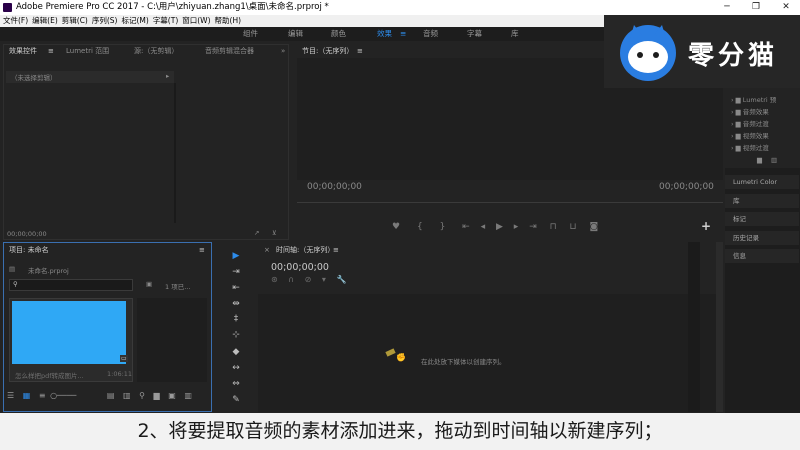 This screenshot has height=450, width=800. Describe the element at coordinates (401, 357) in the screenshot. I see `drag-cursor-icon: ✊` at that location.